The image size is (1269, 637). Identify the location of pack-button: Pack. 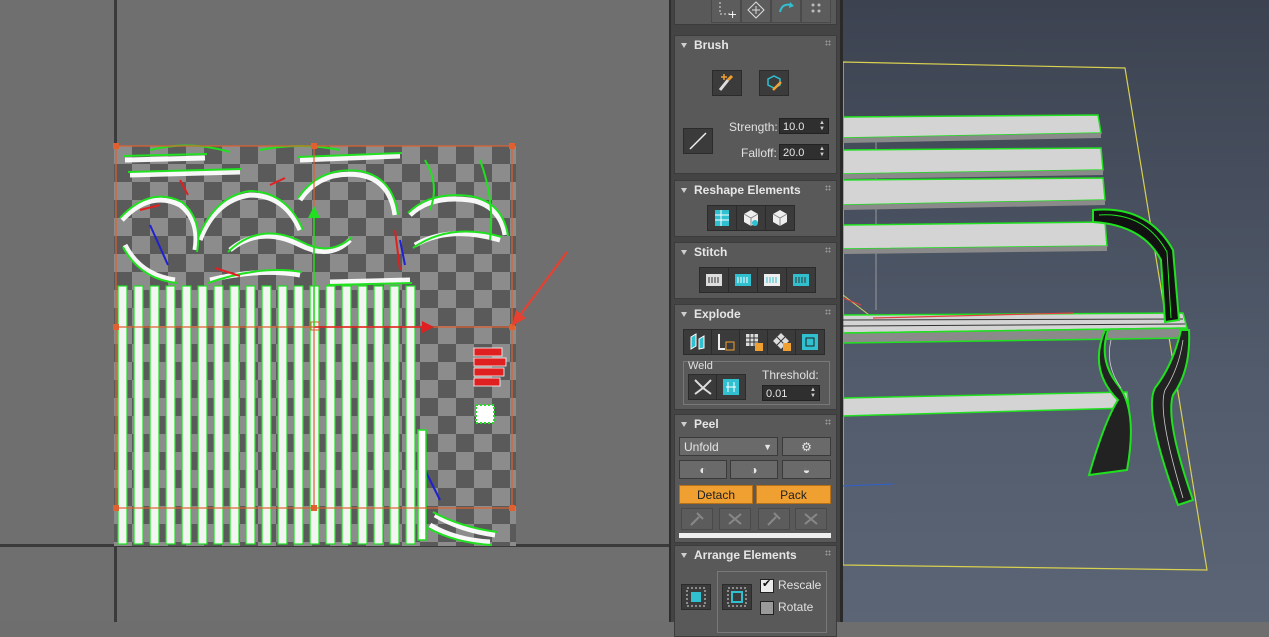
(793, 494).